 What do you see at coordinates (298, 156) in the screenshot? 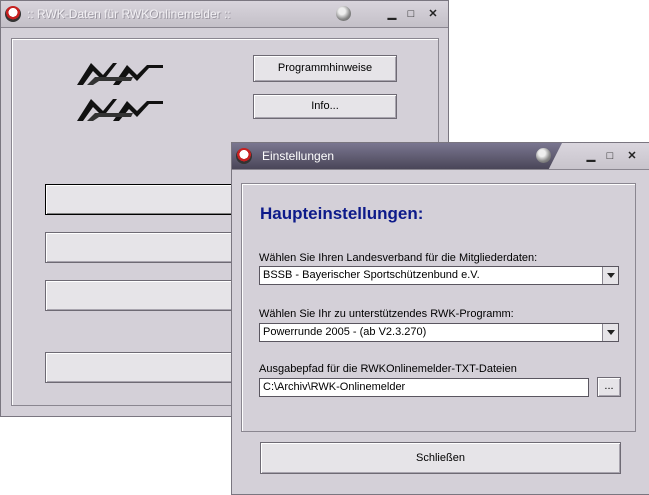
I see `settings-window-title: Einstellungen` at bounding box center [298, 156].